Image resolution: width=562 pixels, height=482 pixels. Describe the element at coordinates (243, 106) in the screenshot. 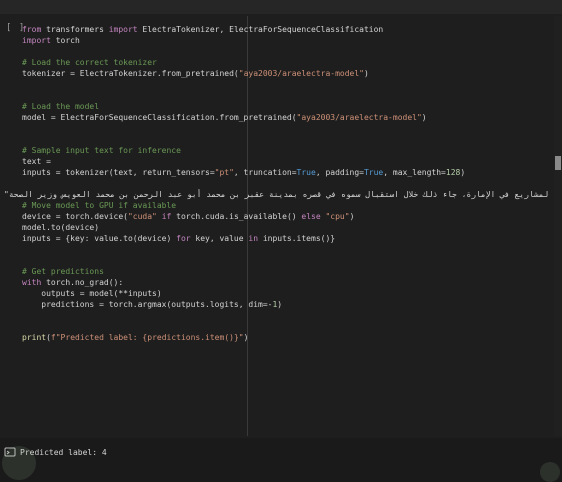

I see `code-line: # Load the model` at that location.